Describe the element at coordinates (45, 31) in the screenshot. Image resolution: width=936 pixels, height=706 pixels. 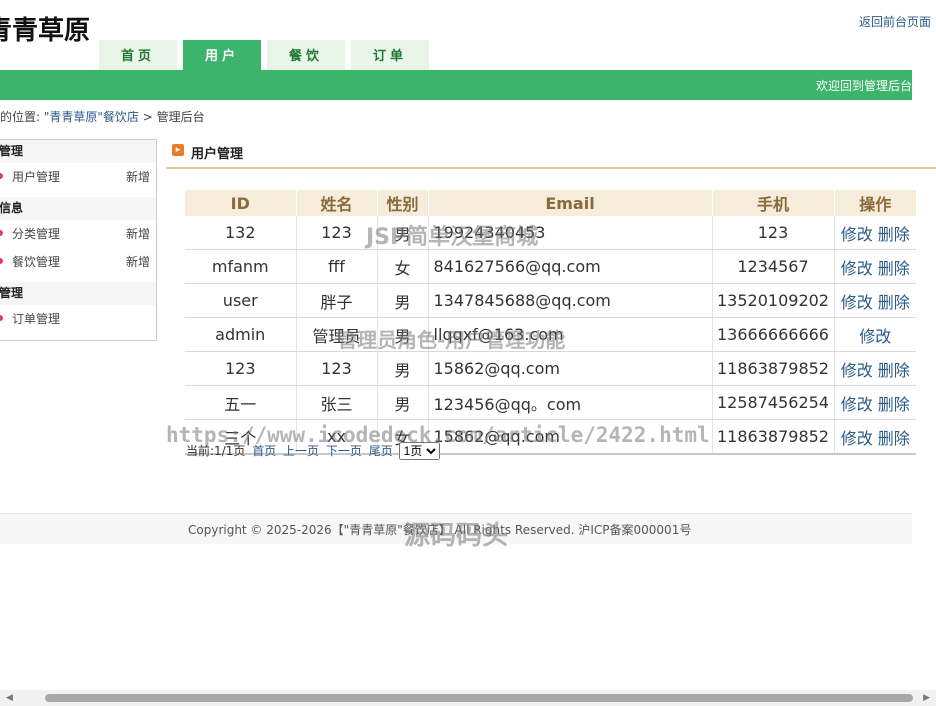
I see `site-title: 青青草原` at that location.